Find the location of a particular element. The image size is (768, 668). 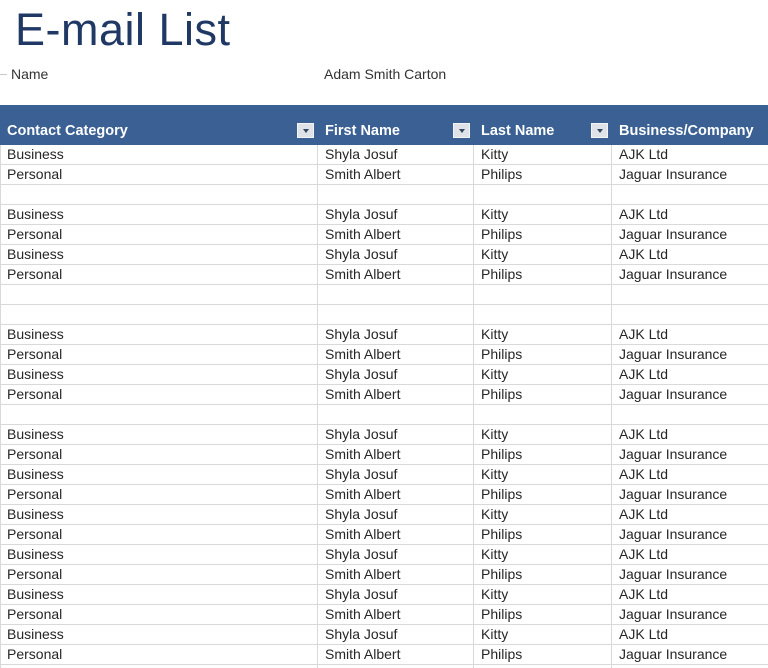

column-header-0: Contact Category is located at coordinates (159, 125).